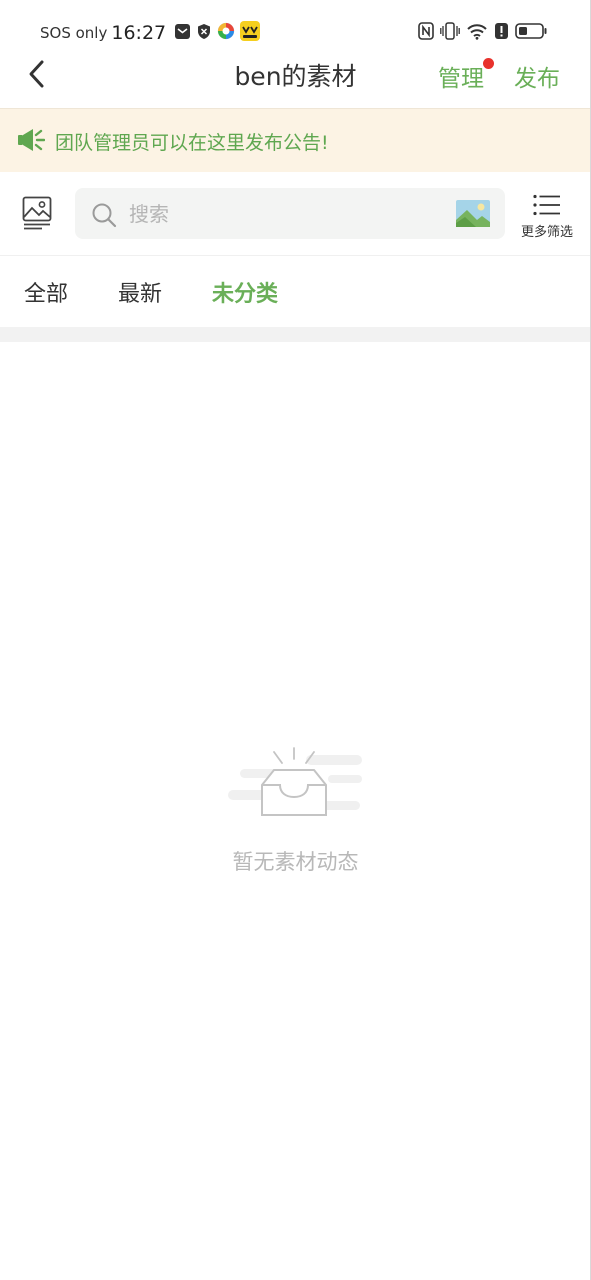 This screenshot has height=1280, width=591. What do you see at coordinates (488, 63) in the screenshot?
I see `notification-dot` at bounding box center [488, 63].